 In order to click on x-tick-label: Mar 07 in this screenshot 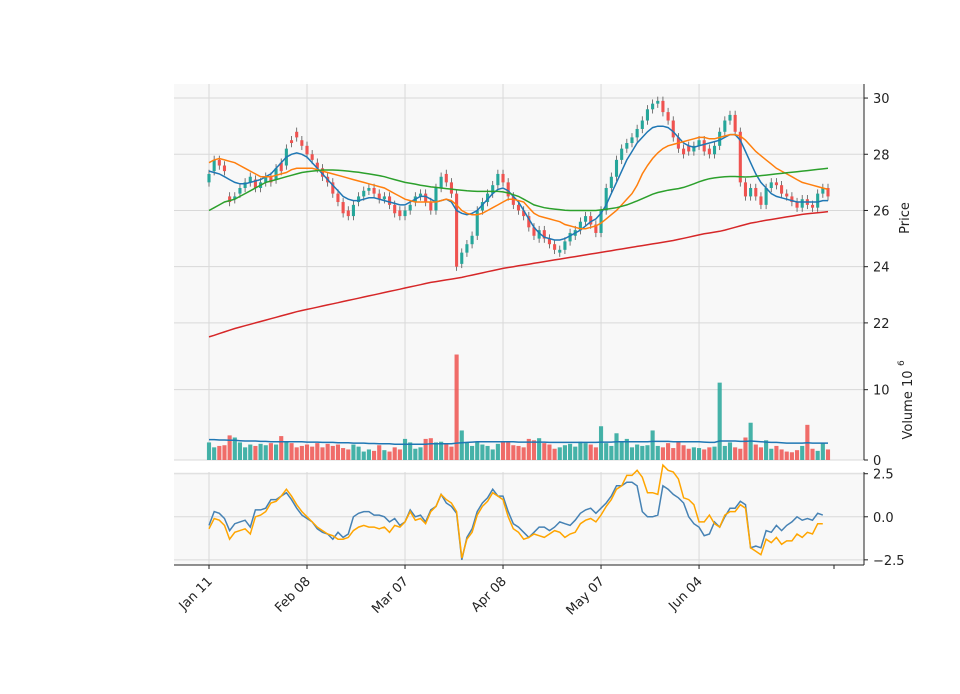, I will do `click(390, 595)`.